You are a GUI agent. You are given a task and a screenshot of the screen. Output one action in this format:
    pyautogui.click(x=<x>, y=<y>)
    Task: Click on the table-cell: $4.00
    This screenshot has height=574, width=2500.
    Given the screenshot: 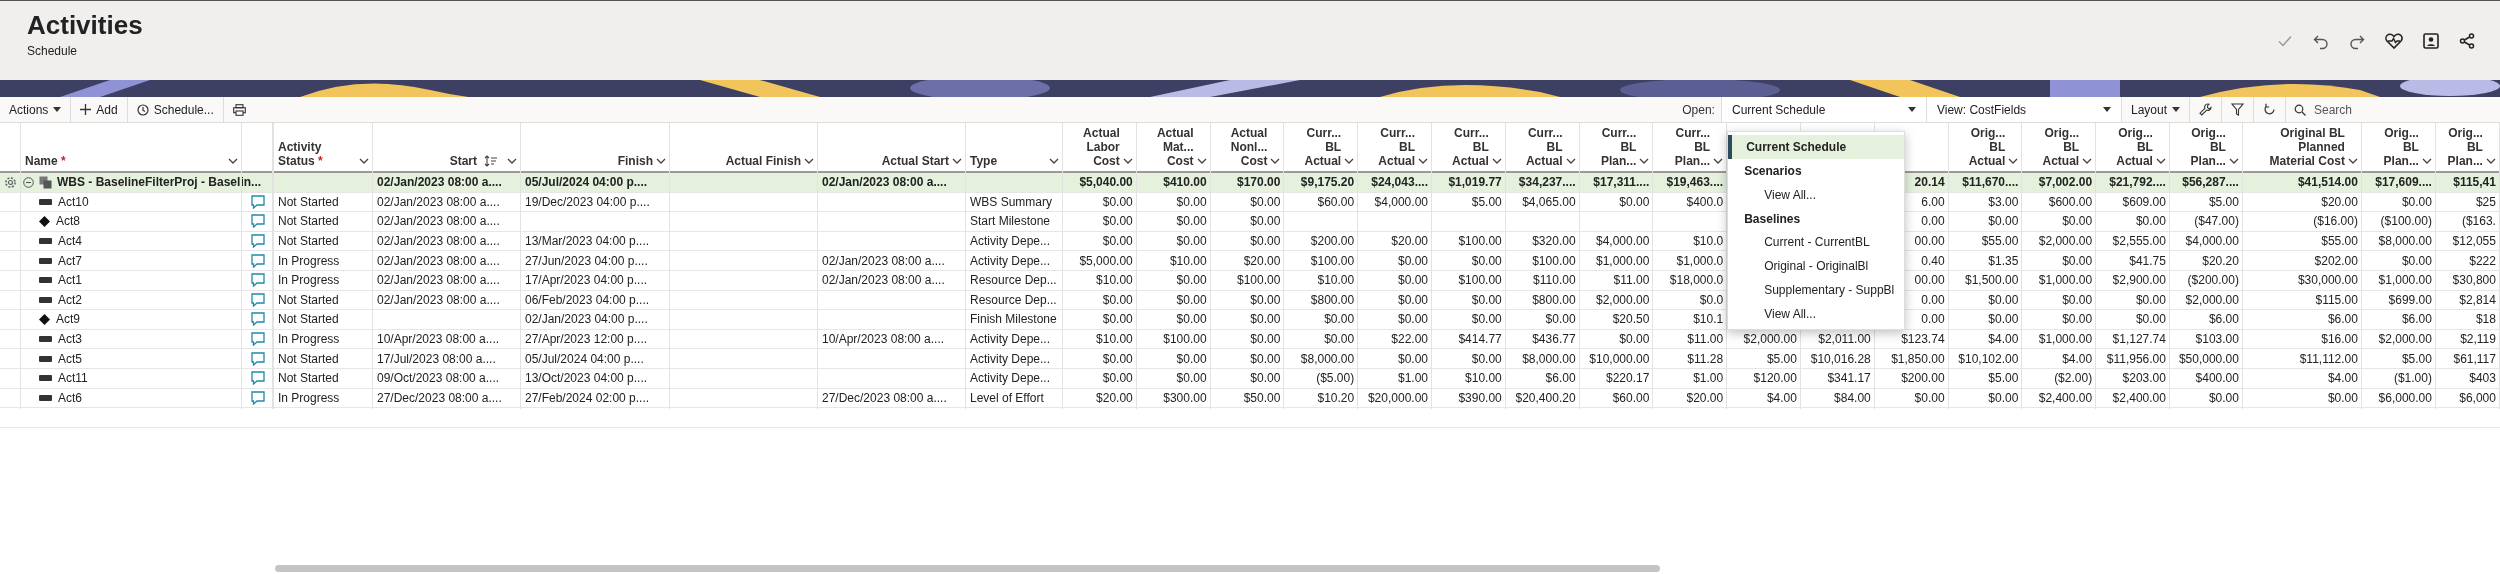 What is the action you would take?
    pyautogui.click(x=2077, y=358)
    